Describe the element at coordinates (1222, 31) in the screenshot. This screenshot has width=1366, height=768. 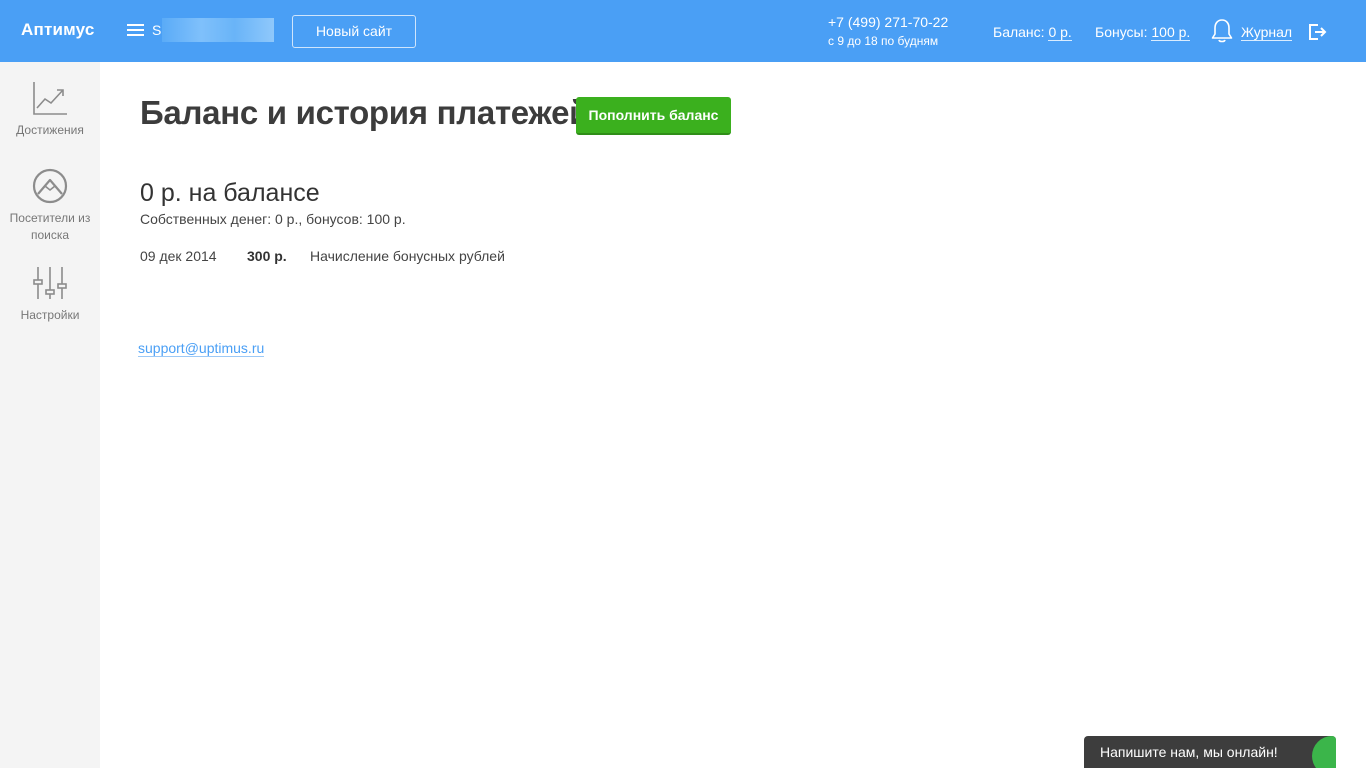
I see `bell-icon` at that location.